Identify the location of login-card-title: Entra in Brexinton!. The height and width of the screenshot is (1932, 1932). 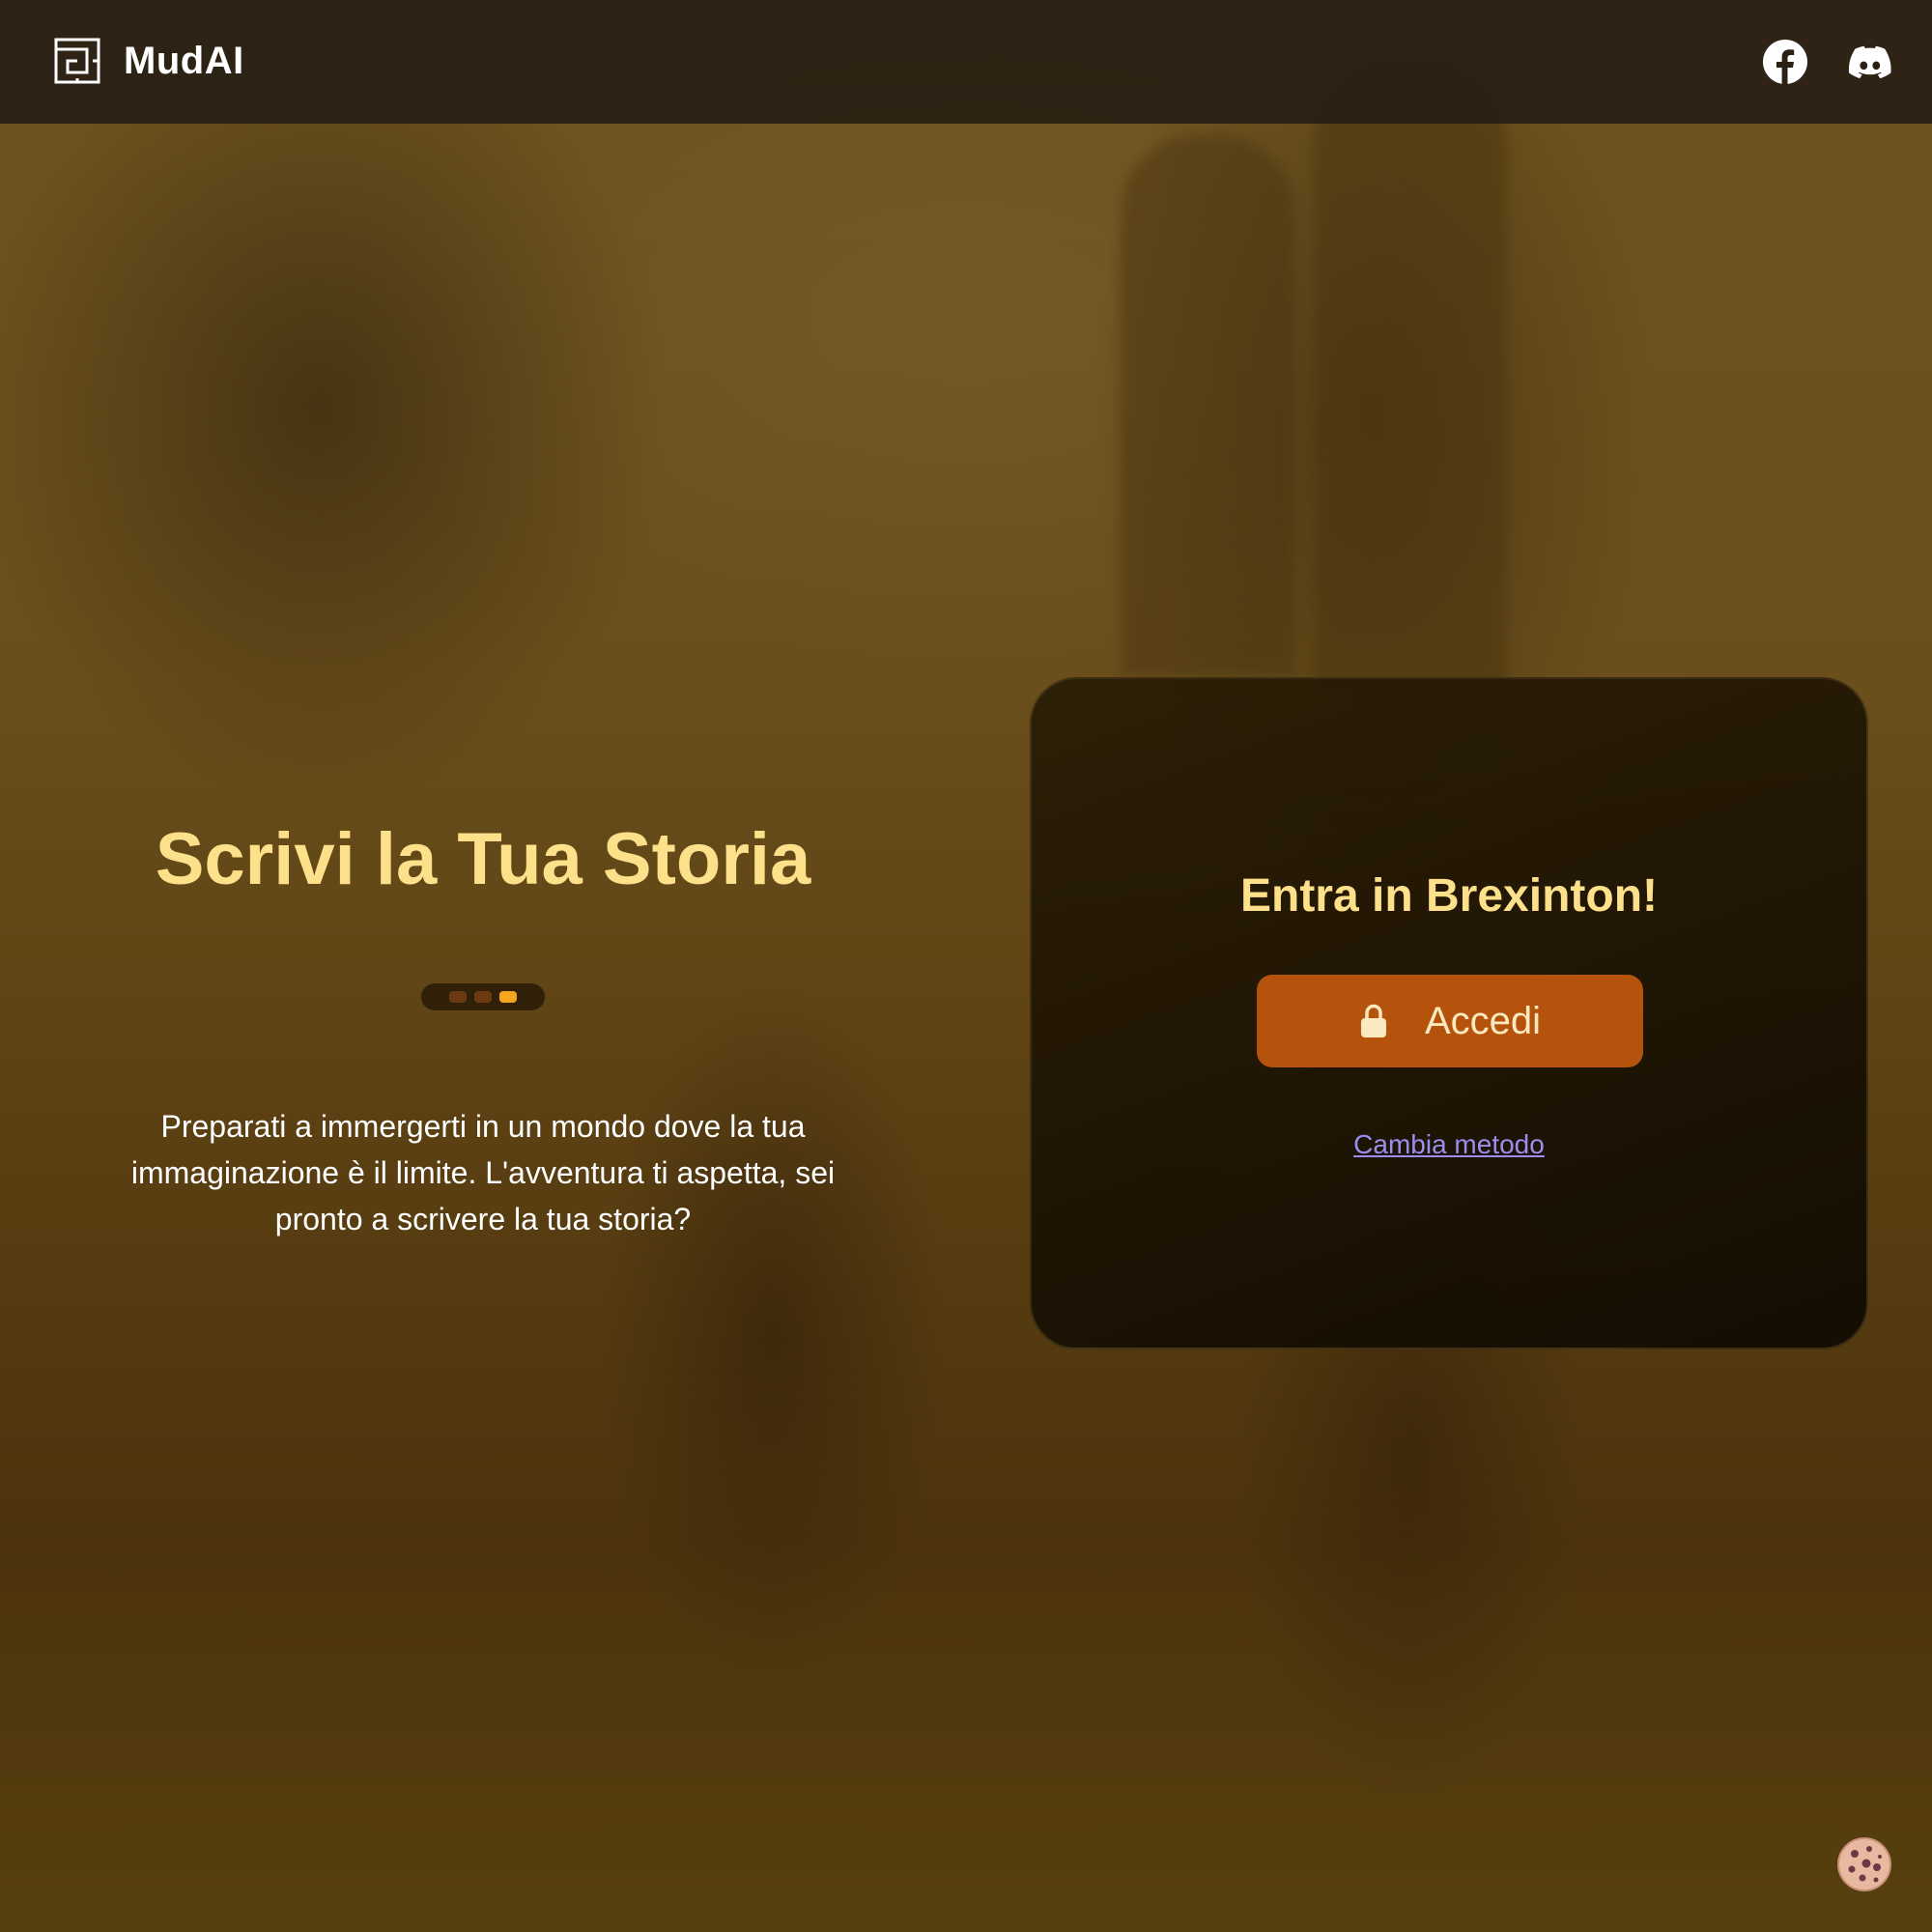
(1449, 896).